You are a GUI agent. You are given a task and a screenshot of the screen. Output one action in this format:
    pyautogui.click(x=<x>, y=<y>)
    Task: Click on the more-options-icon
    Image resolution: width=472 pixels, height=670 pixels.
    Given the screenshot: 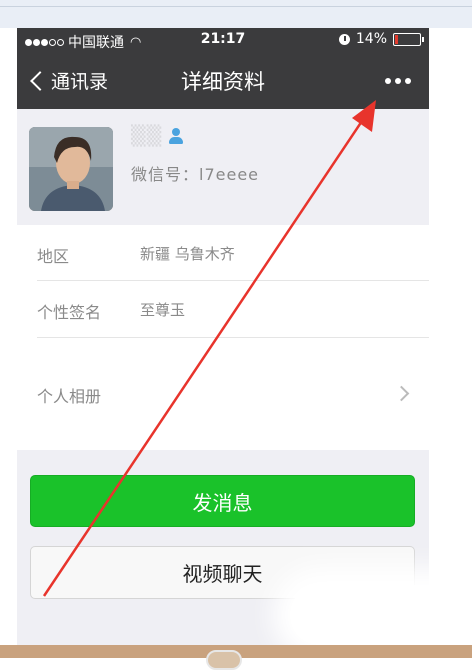 What is the action you would take?
    pyautogui.click(x=398, y=81)
    